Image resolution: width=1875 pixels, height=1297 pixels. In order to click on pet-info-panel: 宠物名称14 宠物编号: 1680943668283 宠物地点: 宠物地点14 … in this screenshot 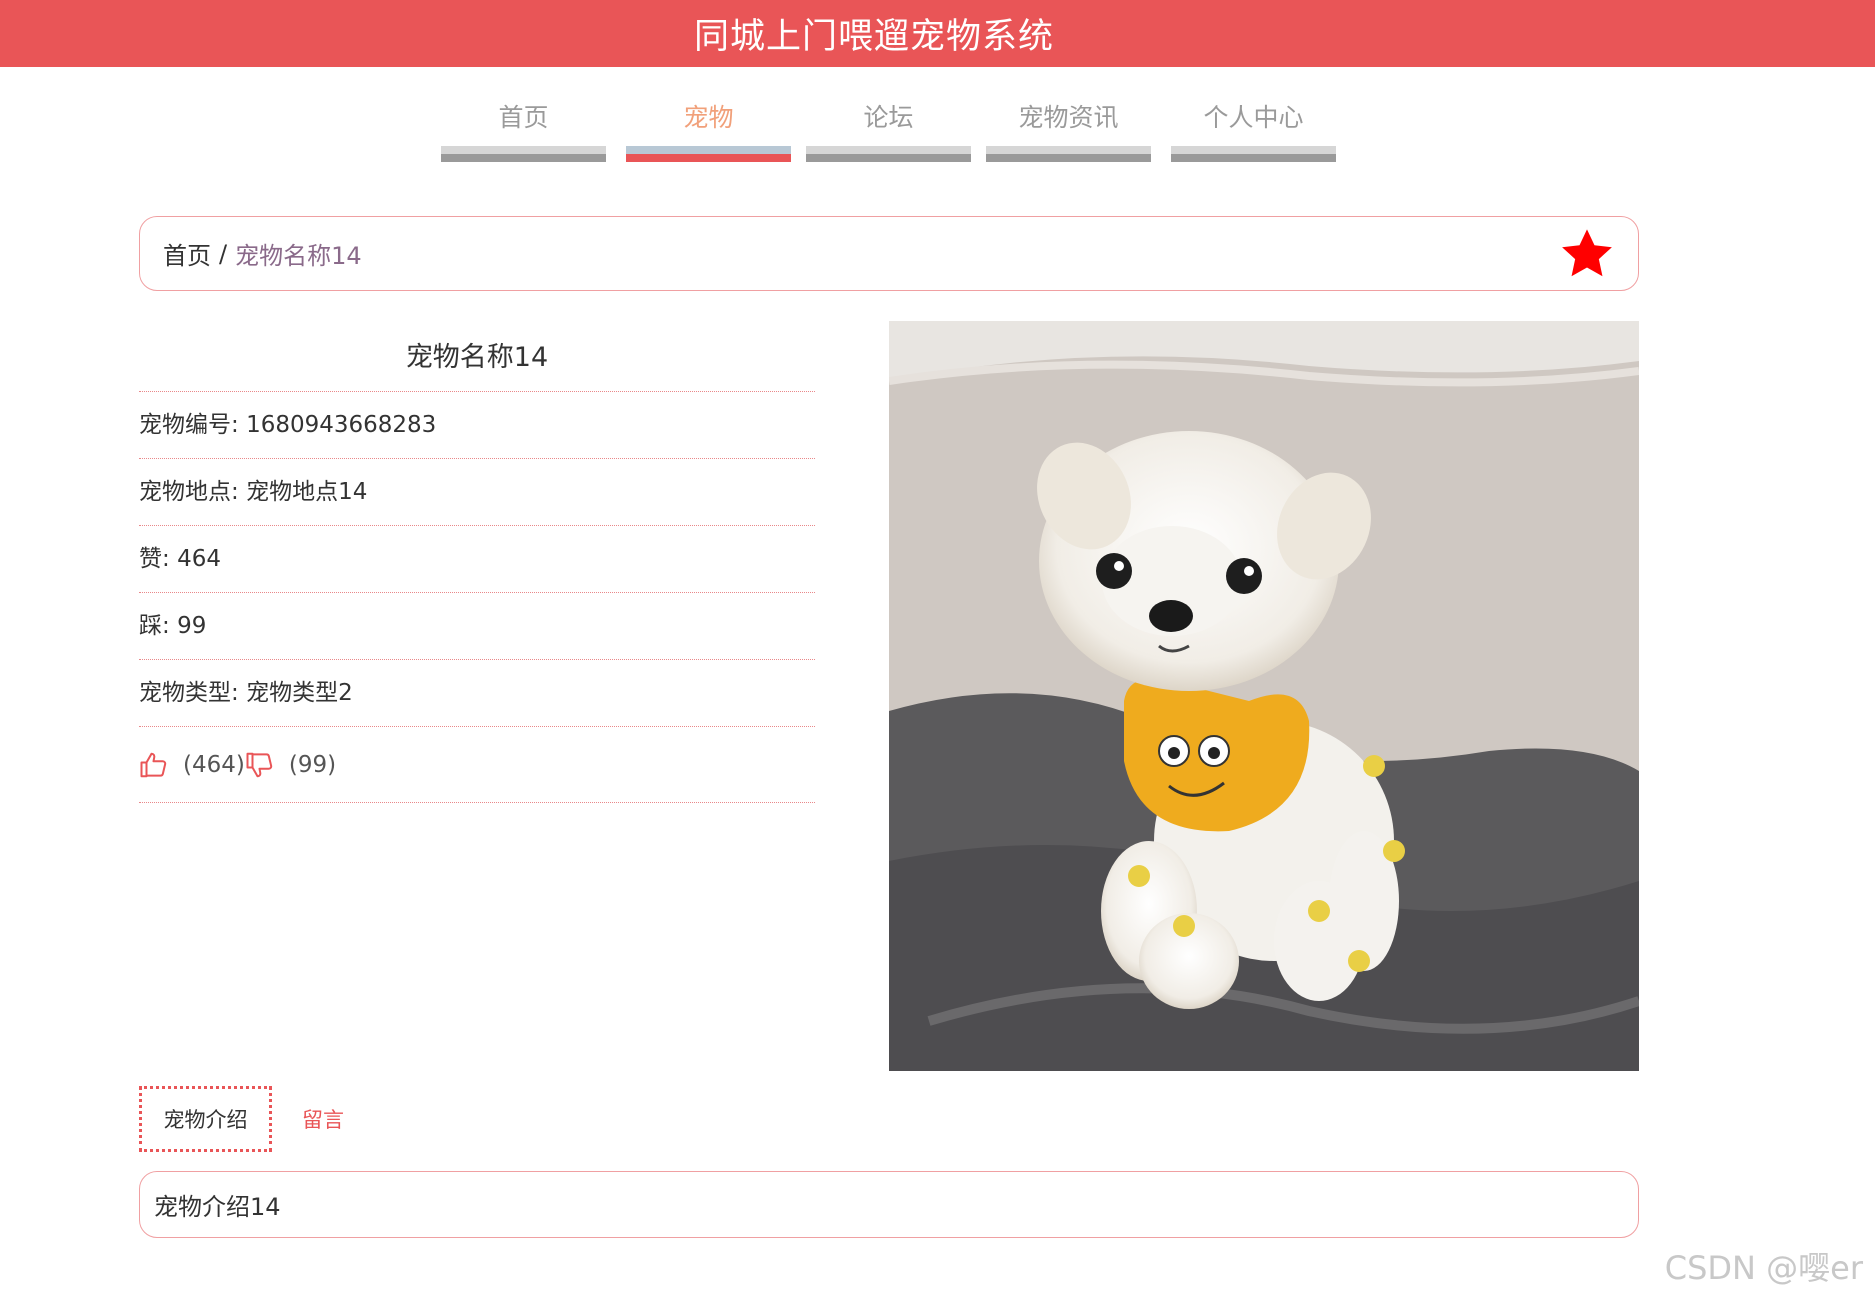, I will do `click(477, 566)`.